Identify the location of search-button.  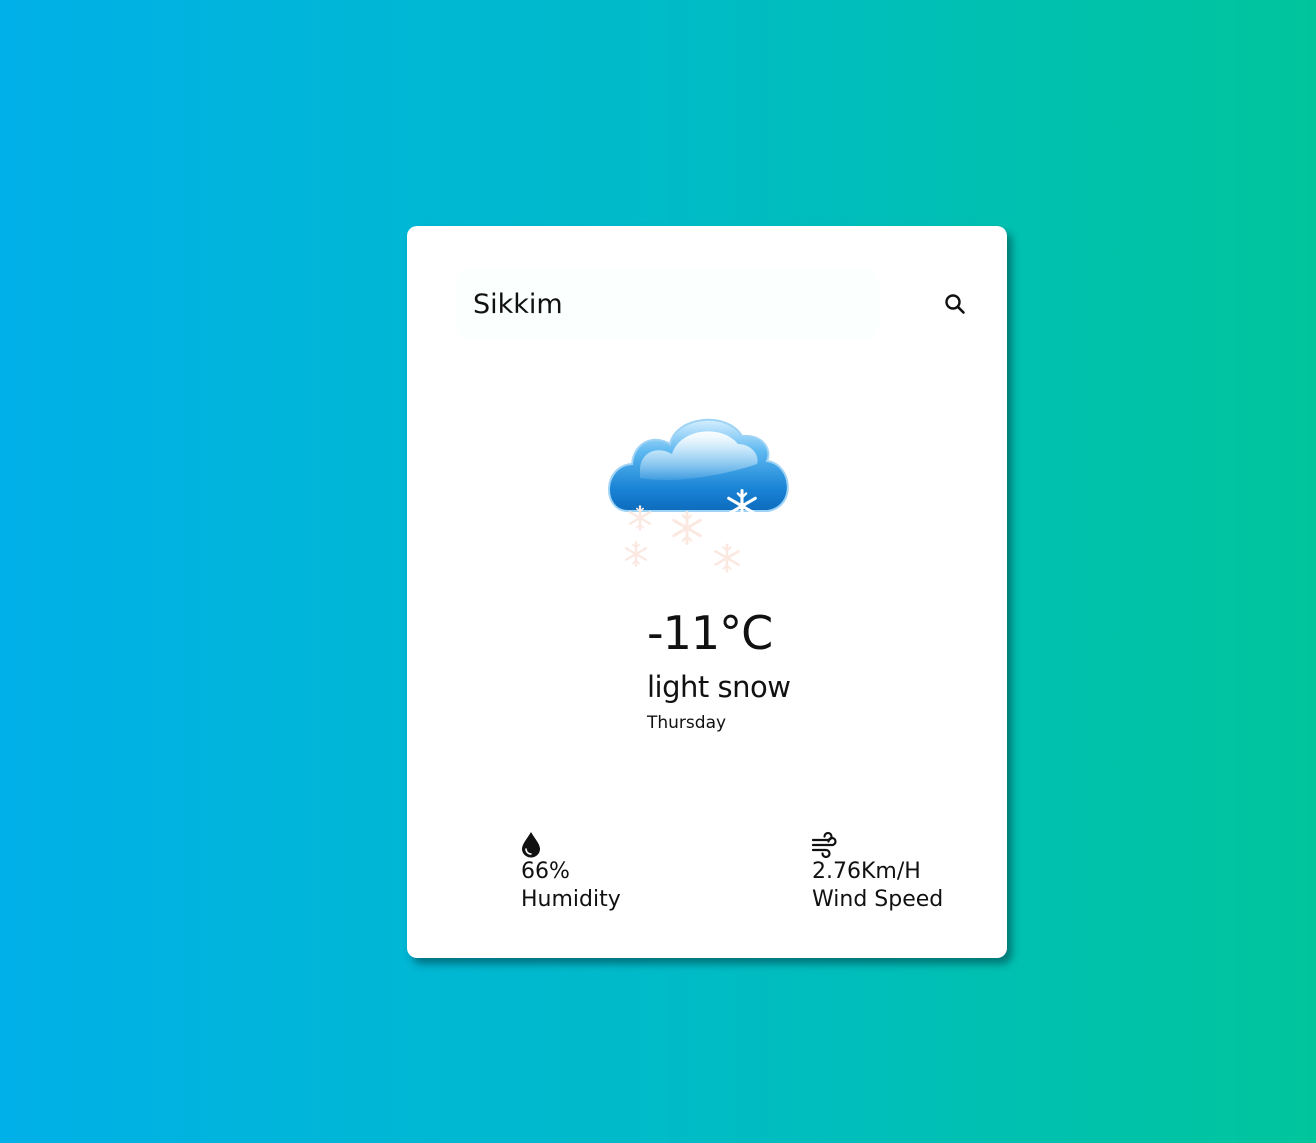
(955, 304).